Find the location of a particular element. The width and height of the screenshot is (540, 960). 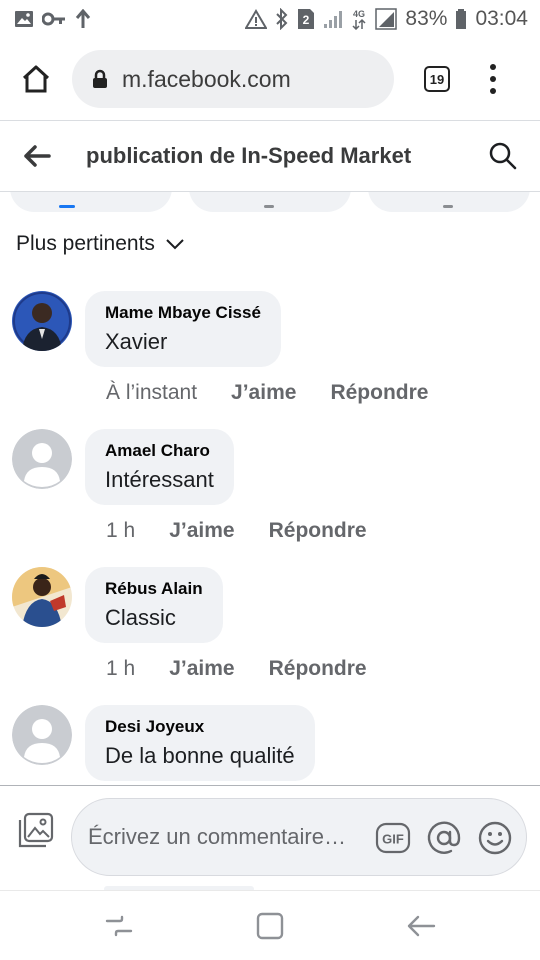

status-left-group is located at coordinates (53, 19).